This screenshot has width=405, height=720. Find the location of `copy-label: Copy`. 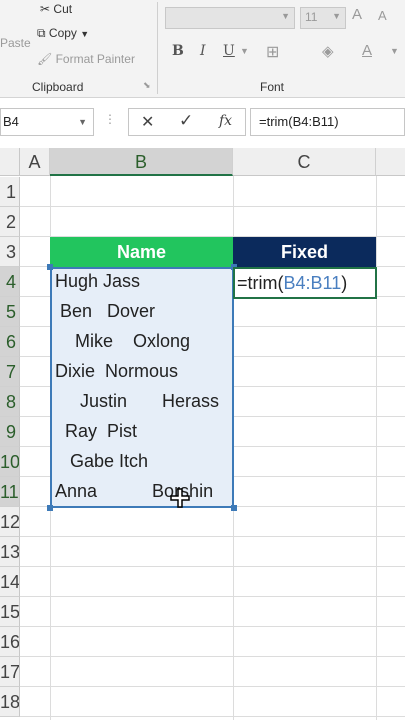

copy-label: Copy is located at coordinates (62, 33).